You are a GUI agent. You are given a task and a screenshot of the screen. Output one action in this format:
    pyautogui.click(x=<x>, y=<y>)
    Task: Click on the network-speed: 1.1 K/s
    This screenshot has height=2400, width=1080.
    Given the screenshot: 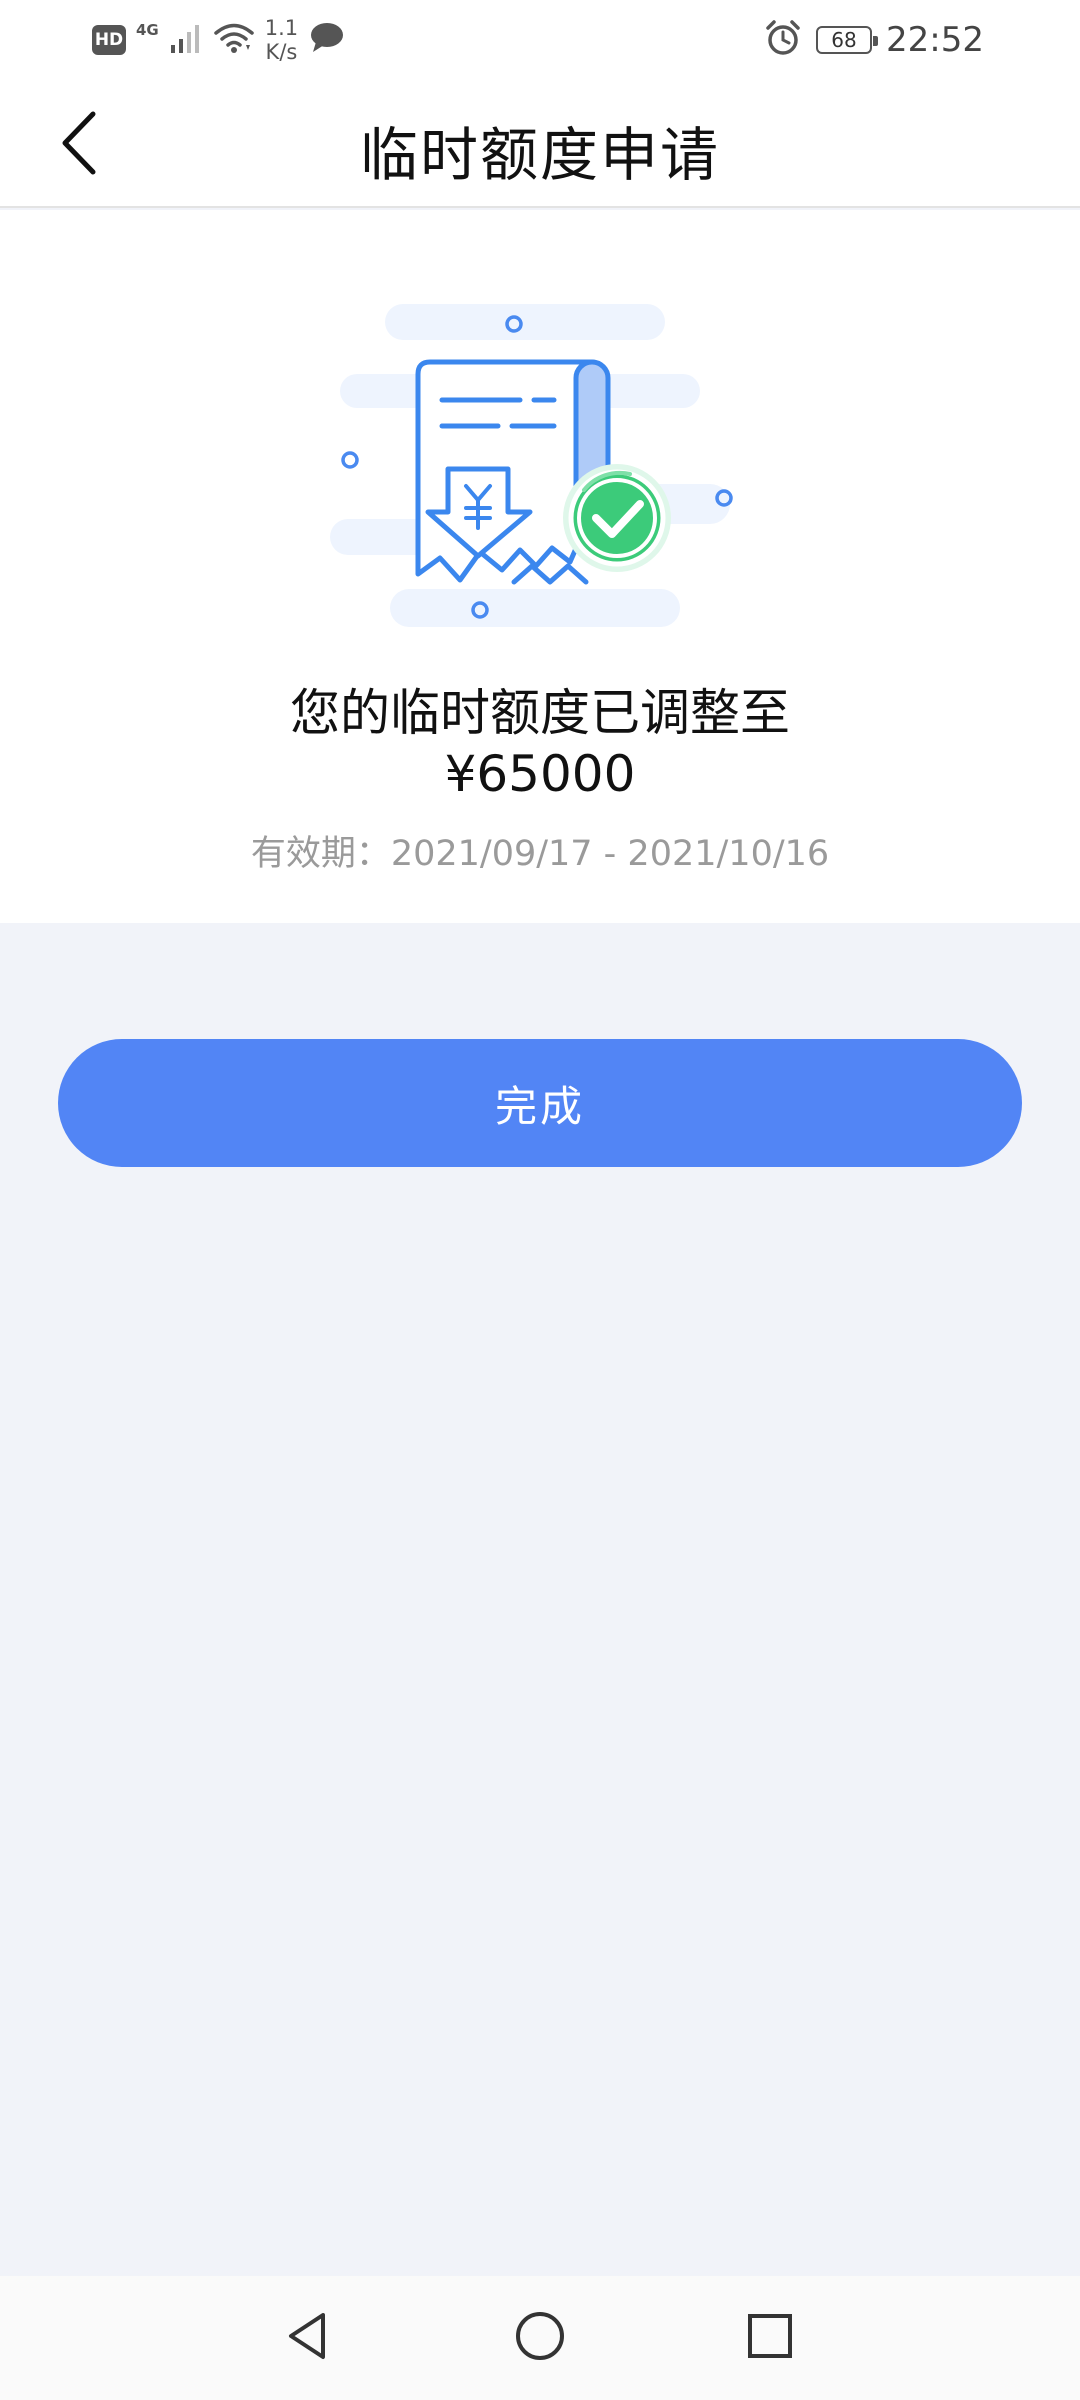 What is the action you would take?
    pyautogui.click(x=281, y=40)
    